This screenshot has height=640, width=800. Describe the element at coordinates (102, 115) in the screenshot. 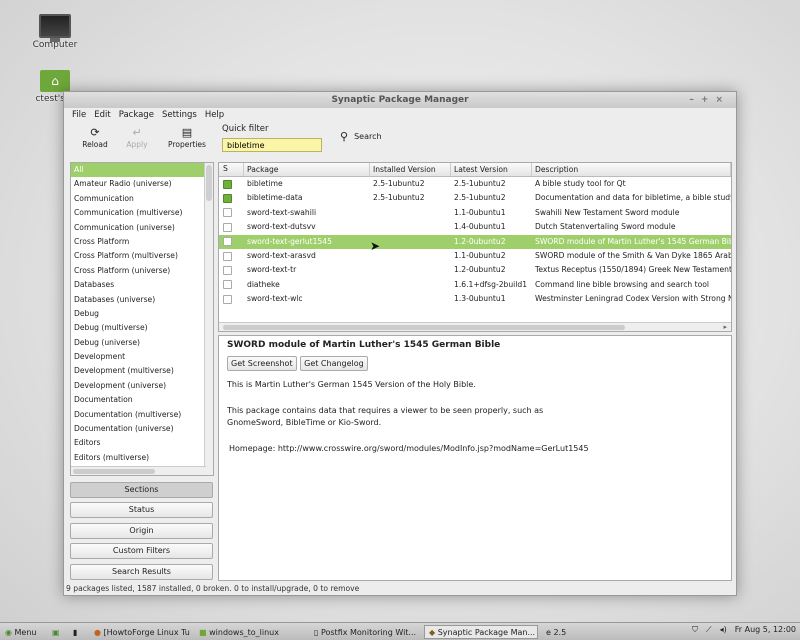

I see `menu-edit: Edit` at that location.